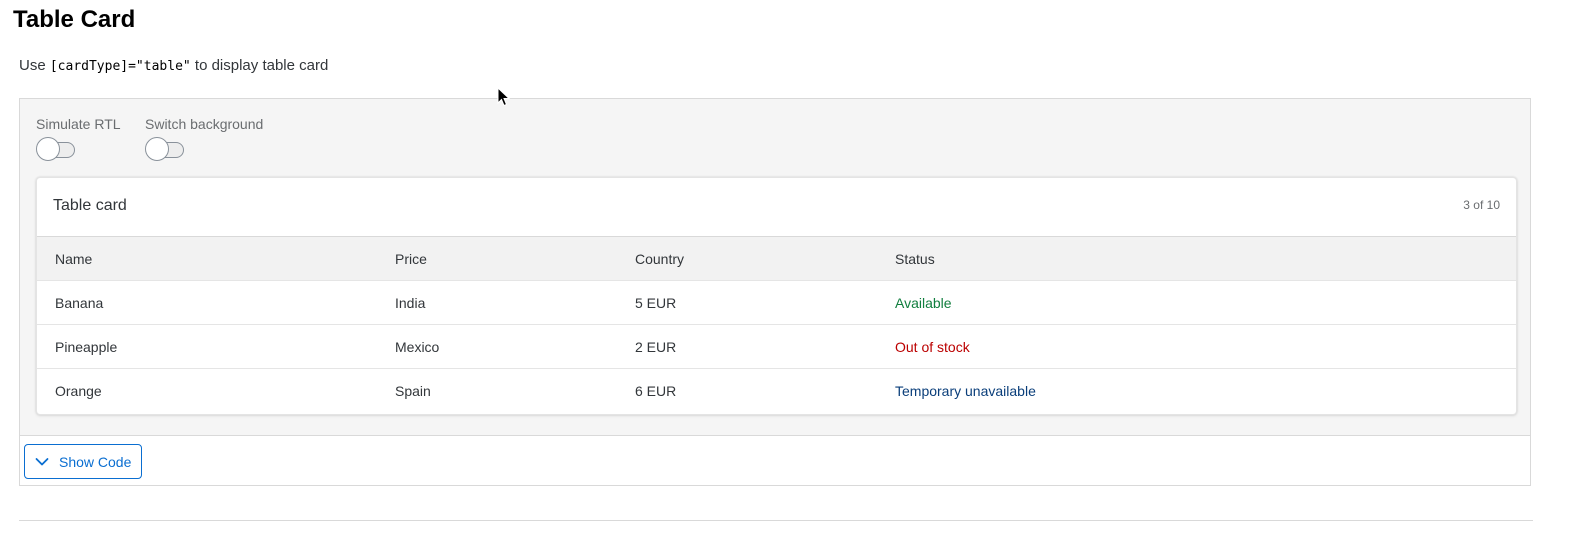 The height and width of the screenshot is (552, 1578). I want to click on cell-price: Mexico, so click(417, 347).